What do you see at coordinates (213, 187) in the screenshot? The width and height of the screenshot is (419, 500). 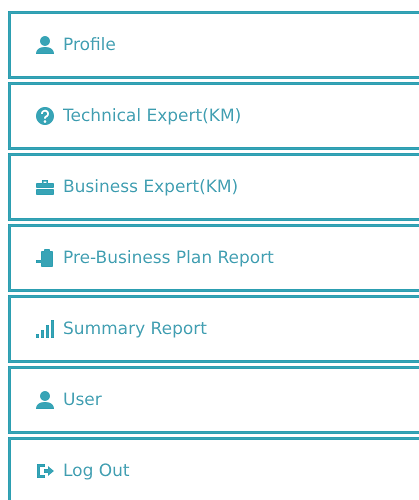 I see `menu-item: Business Expert(KM)` at bounding box center [213, 187].